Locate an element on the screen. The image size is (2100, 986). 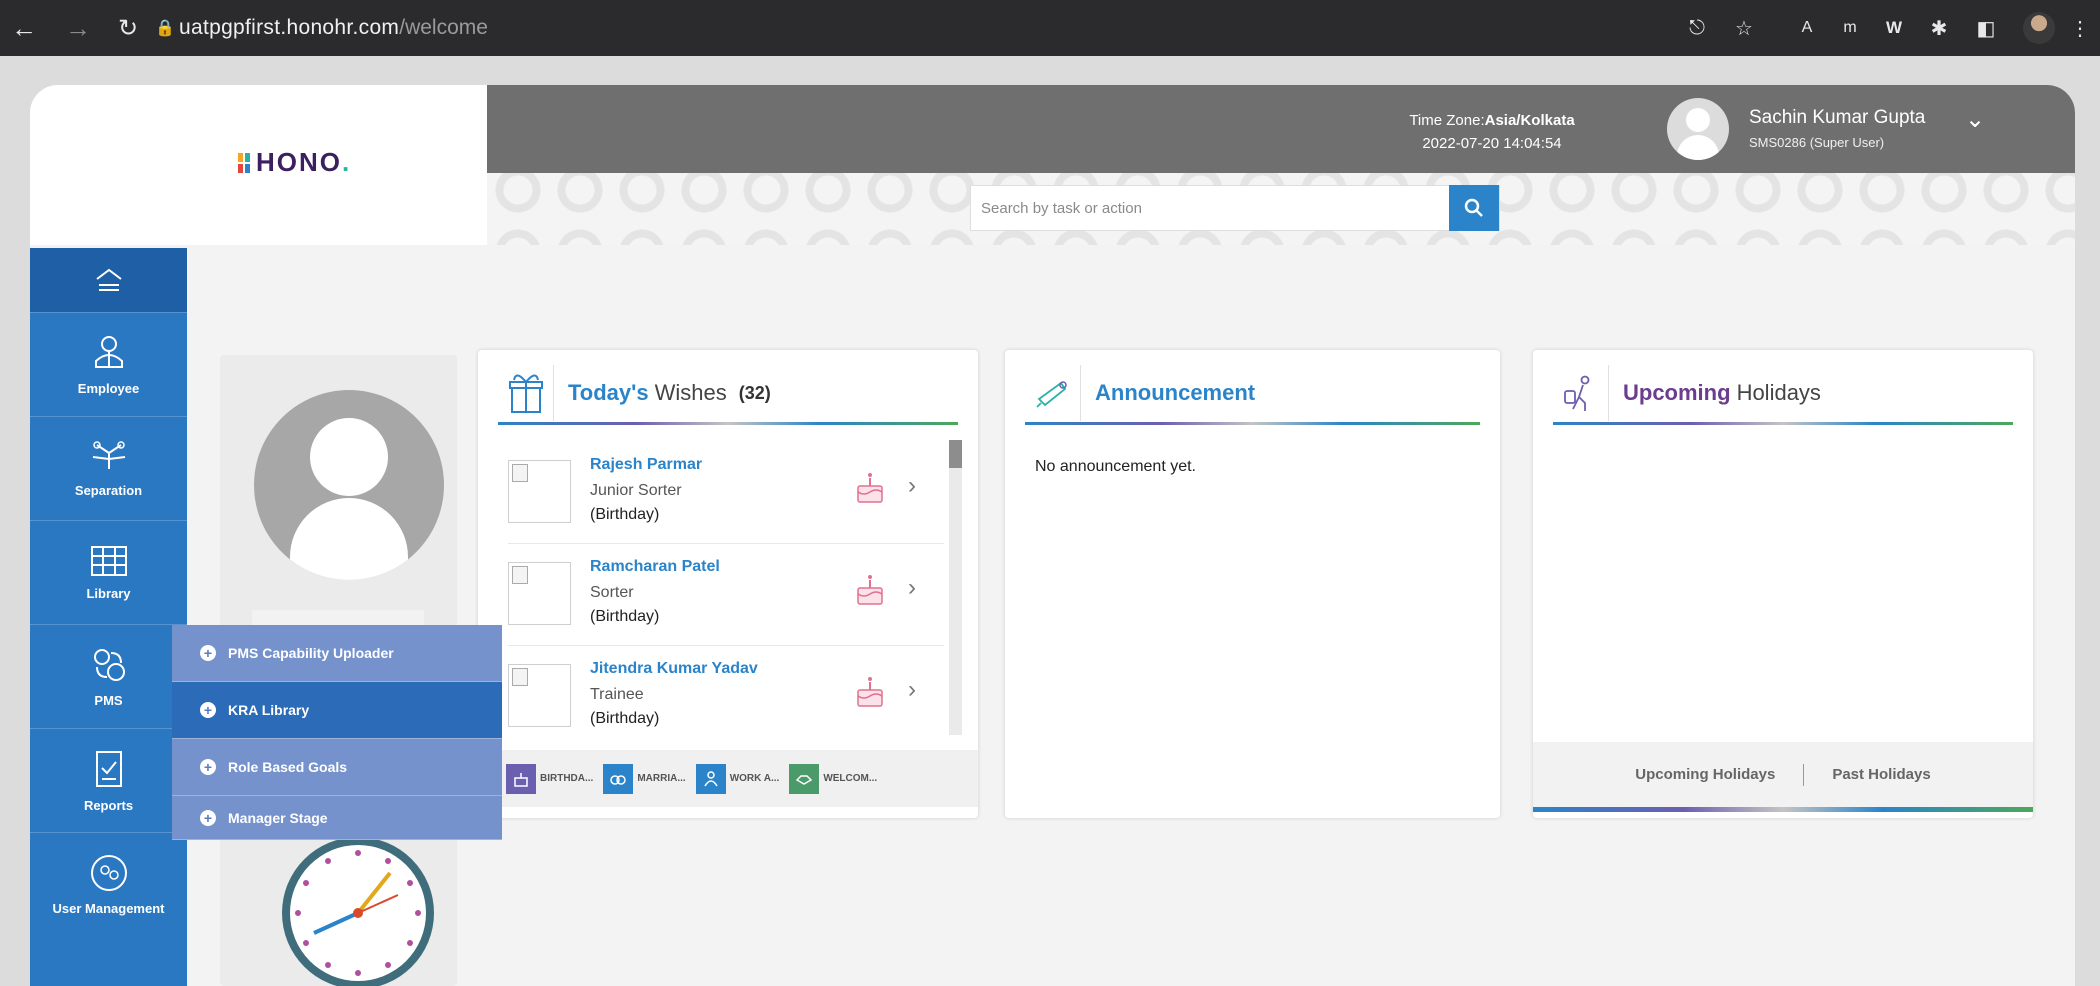
announcement-card: Announcement No announcement yet. is located at coordinates (1252, 584).